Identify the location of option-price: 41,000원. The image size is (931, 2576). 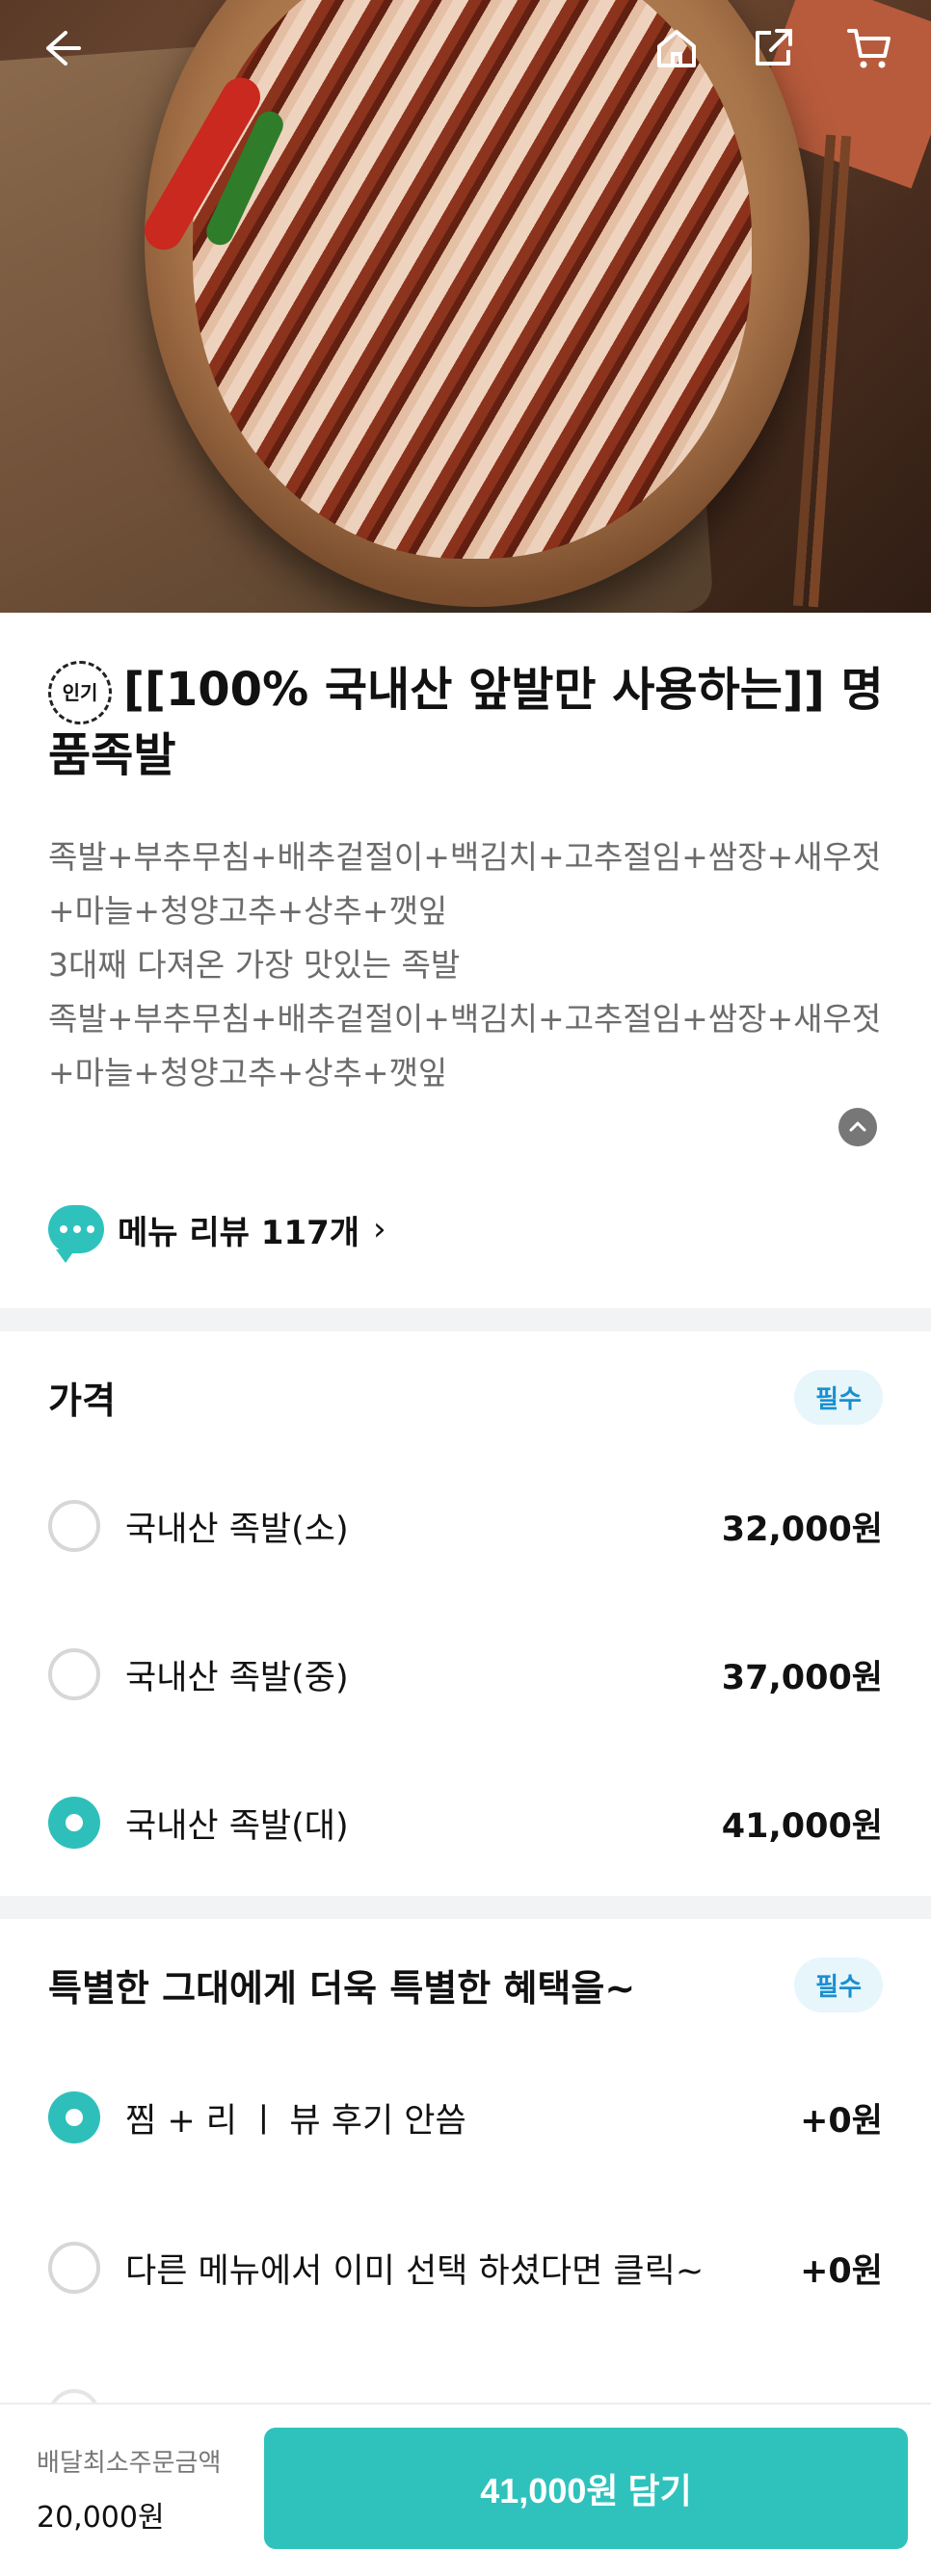
(802, 1826).